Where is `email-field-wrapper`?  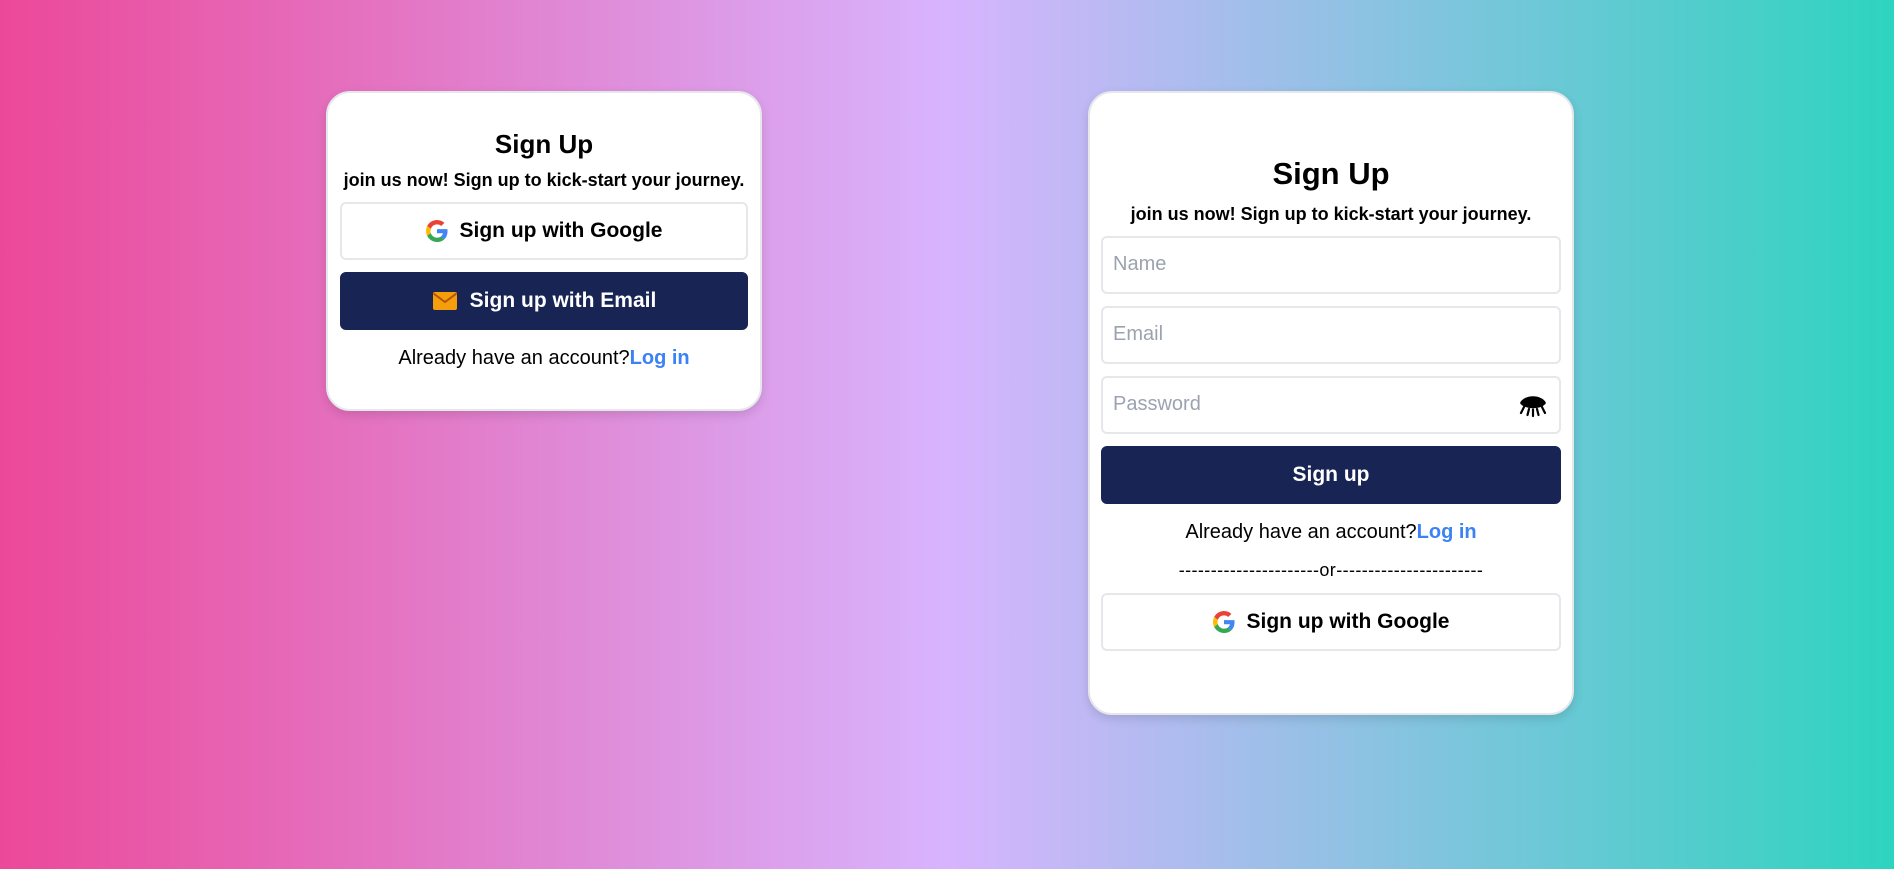 email-field-wrapper is located at coordinates (1331, 334).